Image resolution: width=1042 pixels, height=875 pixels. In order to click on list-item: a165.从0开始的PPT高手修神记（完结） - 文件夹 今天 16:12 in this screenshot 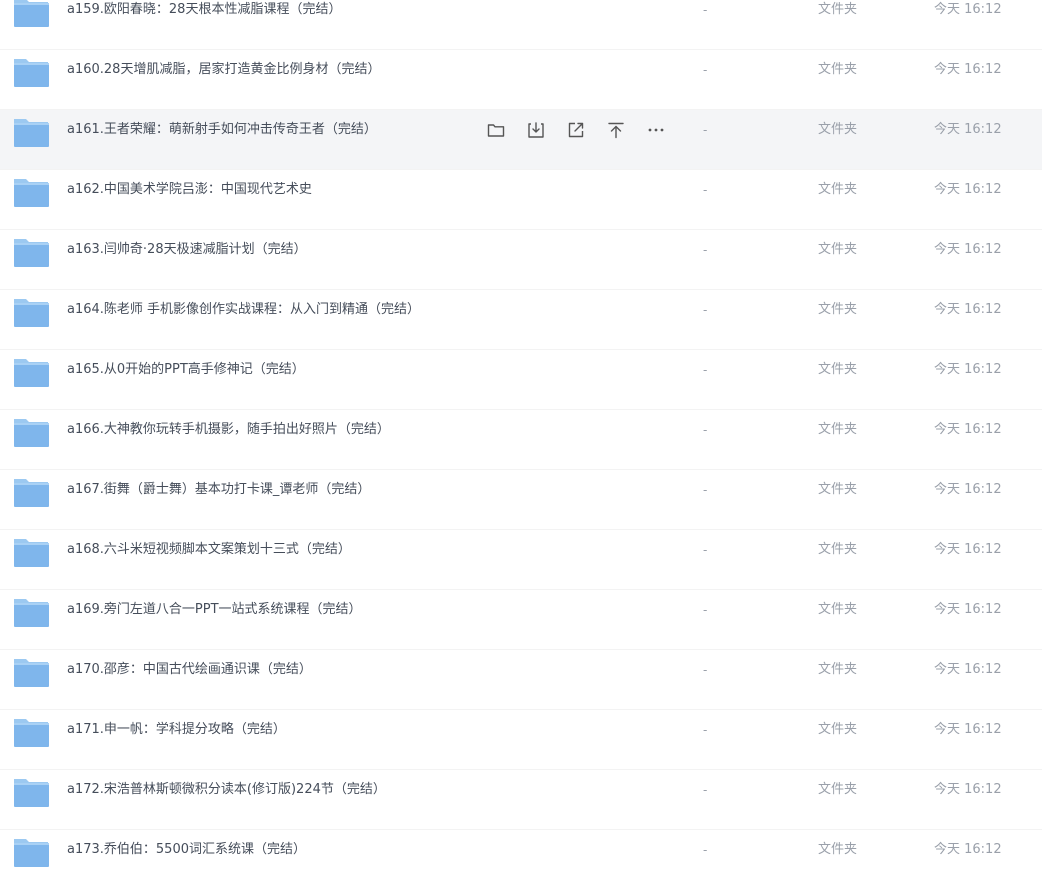, I will do `click(521, 380)`.